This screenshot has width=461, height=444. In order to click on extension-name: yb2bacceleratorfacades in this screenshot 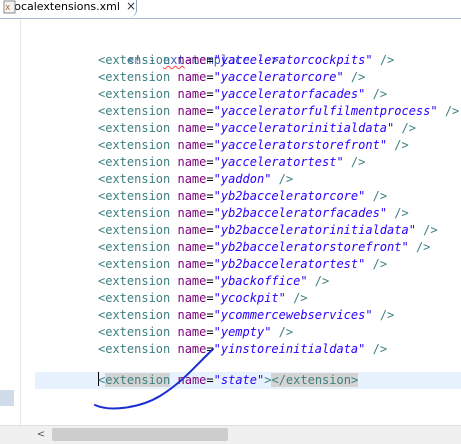, I will do `click(300, 213)`.